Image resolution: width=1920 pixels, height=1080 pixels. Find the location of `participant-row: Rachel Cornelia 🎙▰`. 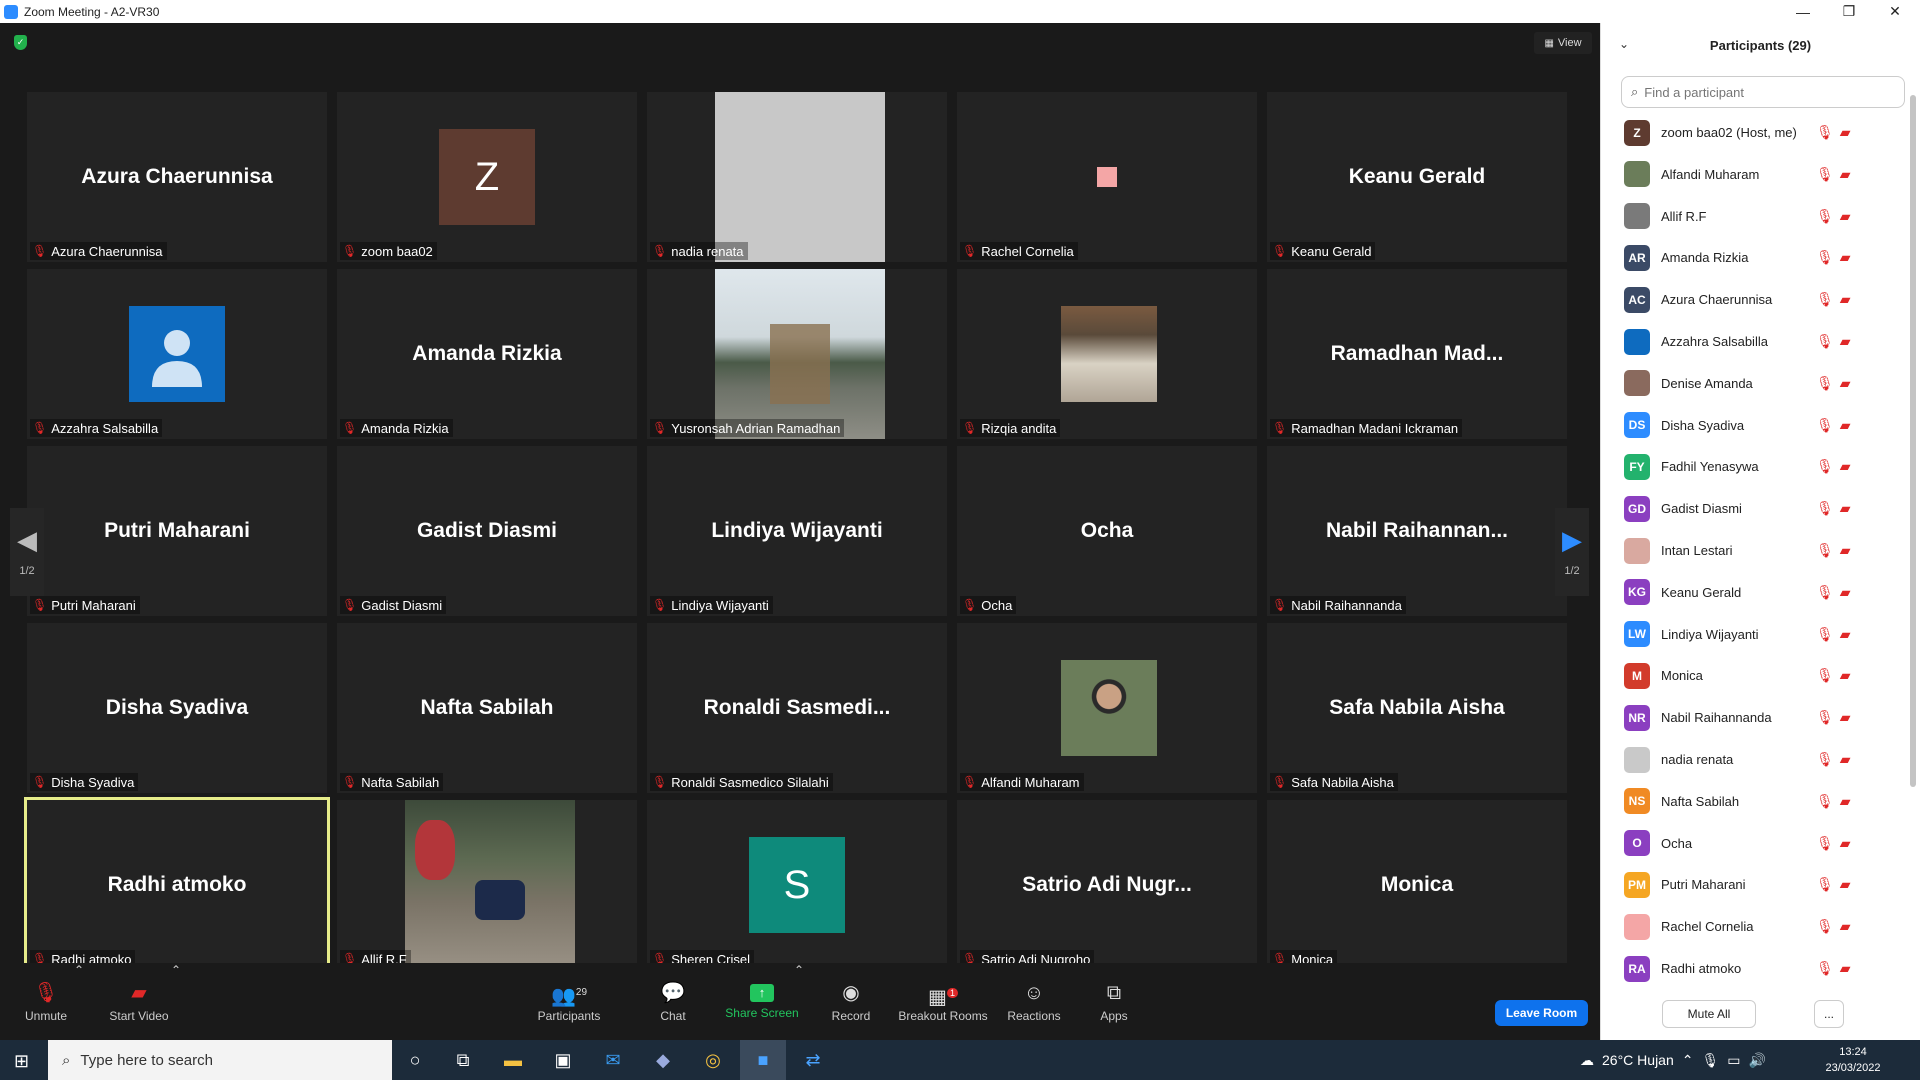

participant-row: Rachel Cornelia 🎙▰ is located at coordinates (1753, 926).